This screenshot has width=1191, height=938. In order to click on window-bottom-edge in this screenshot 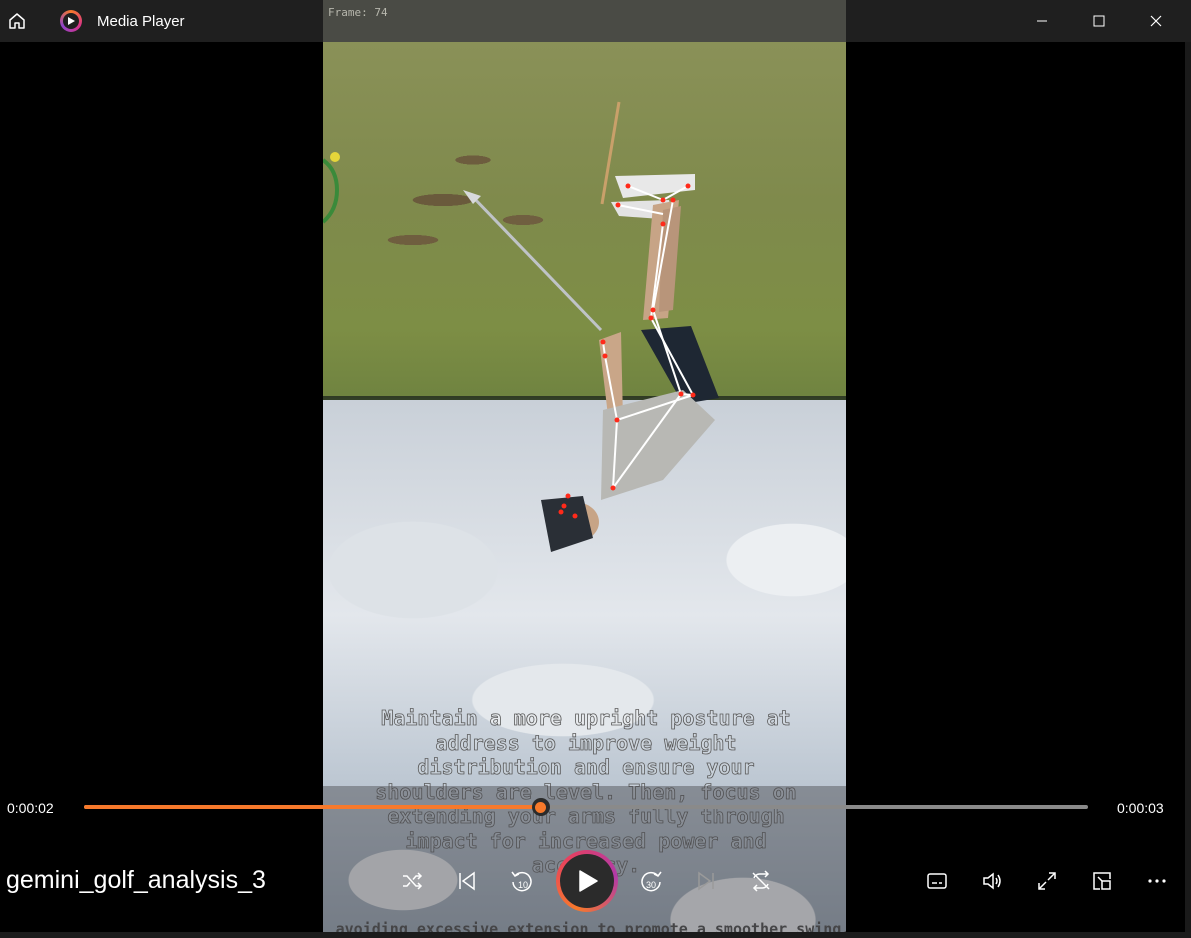, I will do `click(595, 935)`.